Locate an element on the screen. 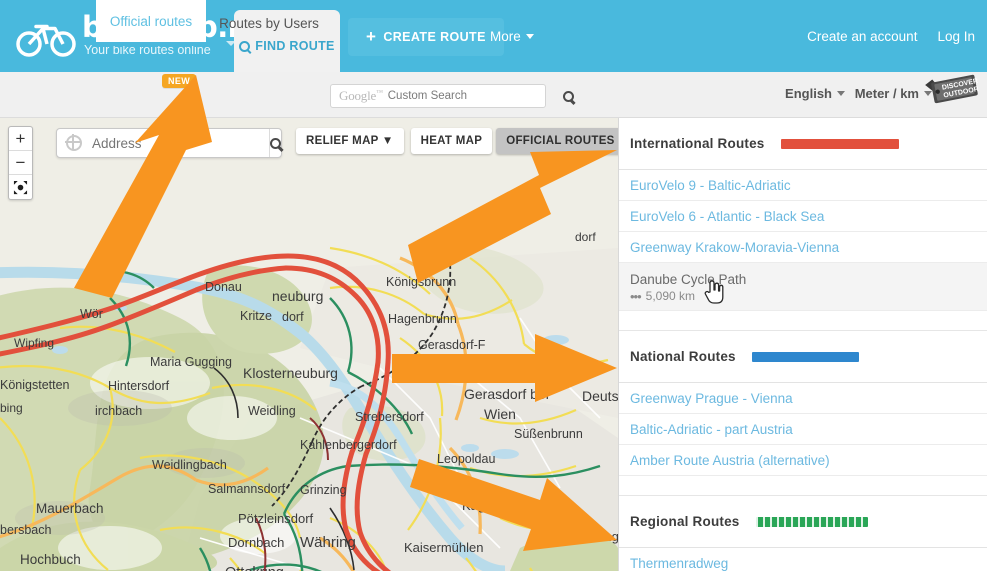 This screenshot has height=571, width=987. tab-routes-by-users: Routes by Users is located at coordinates (269, 23).